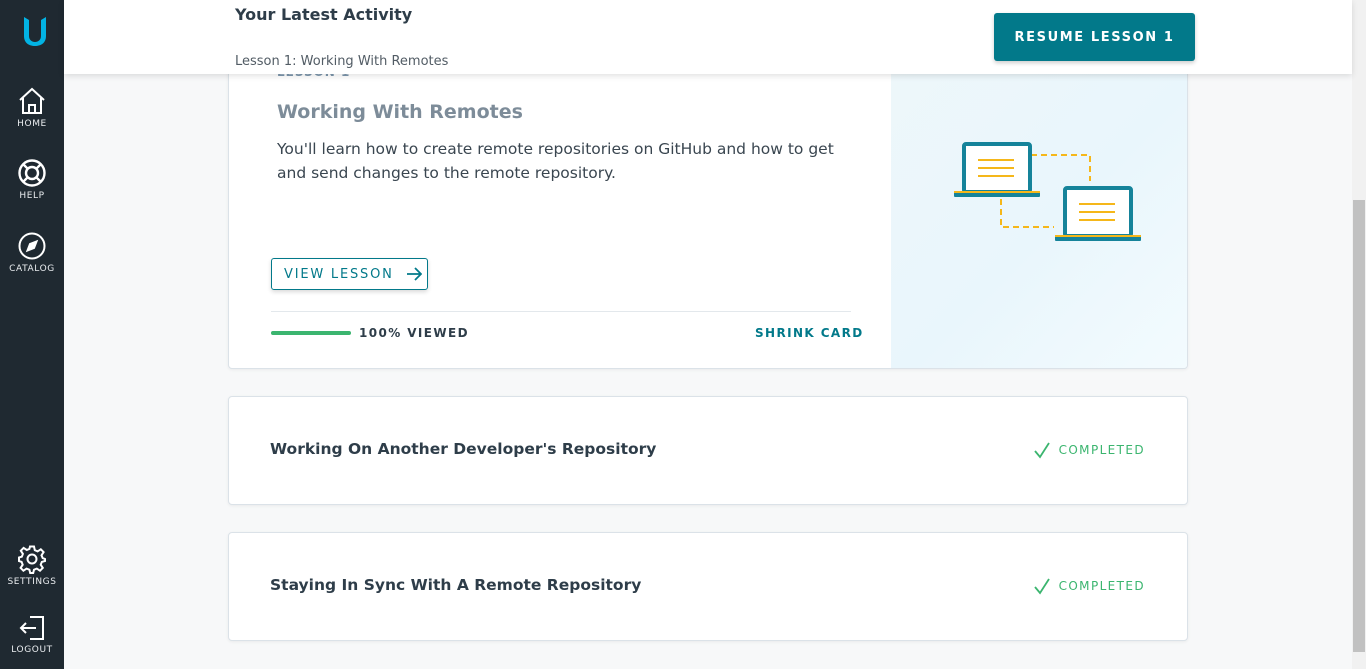 This screenshot has width=1366, height=669. I want to click on home-icon, so click(32, 100).